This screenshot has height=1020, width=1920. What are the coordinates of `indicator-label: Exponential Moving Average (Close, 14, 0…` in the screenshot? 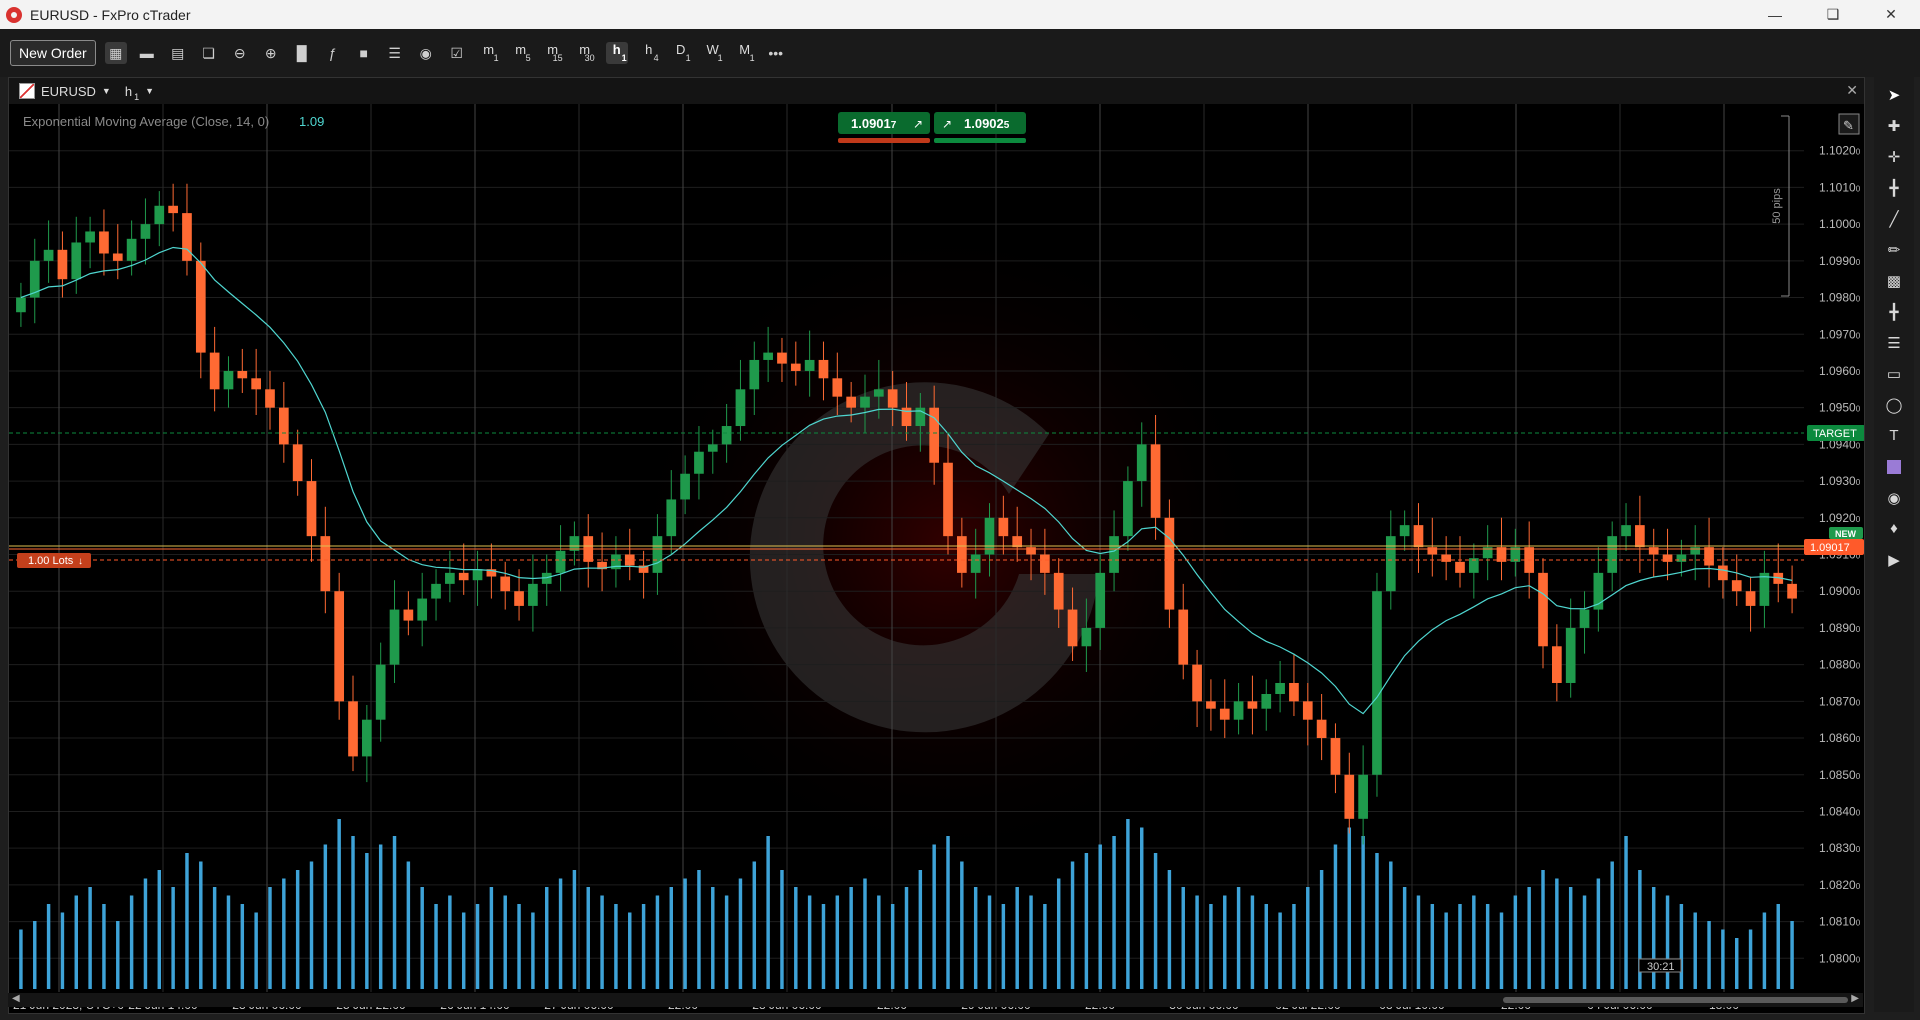 It's located at (146, 121).